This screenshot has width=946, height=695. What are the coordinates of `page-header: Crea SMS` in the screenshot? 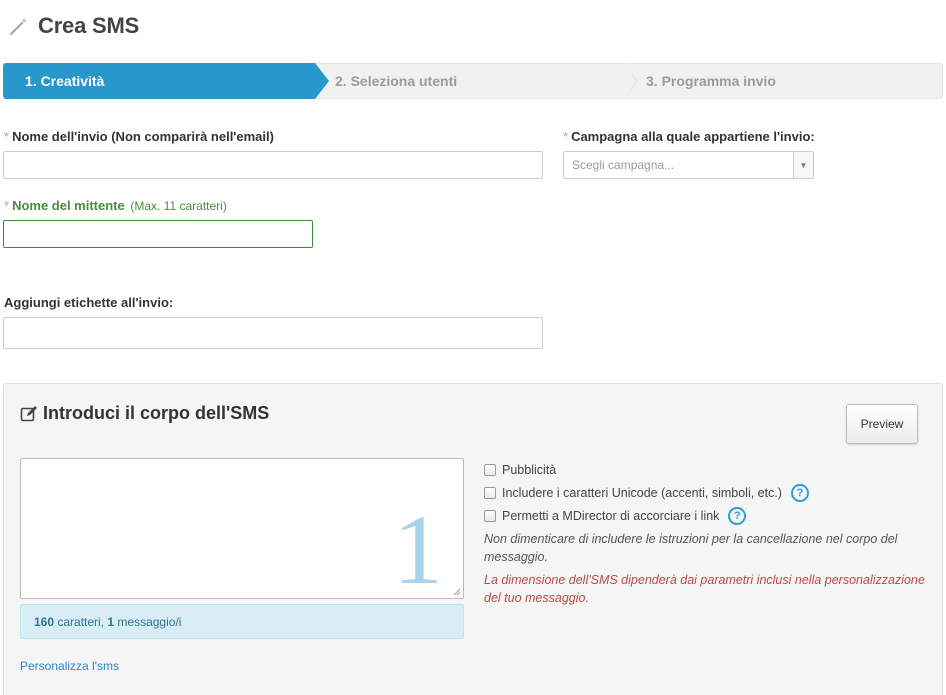 It's located at (73, 26).